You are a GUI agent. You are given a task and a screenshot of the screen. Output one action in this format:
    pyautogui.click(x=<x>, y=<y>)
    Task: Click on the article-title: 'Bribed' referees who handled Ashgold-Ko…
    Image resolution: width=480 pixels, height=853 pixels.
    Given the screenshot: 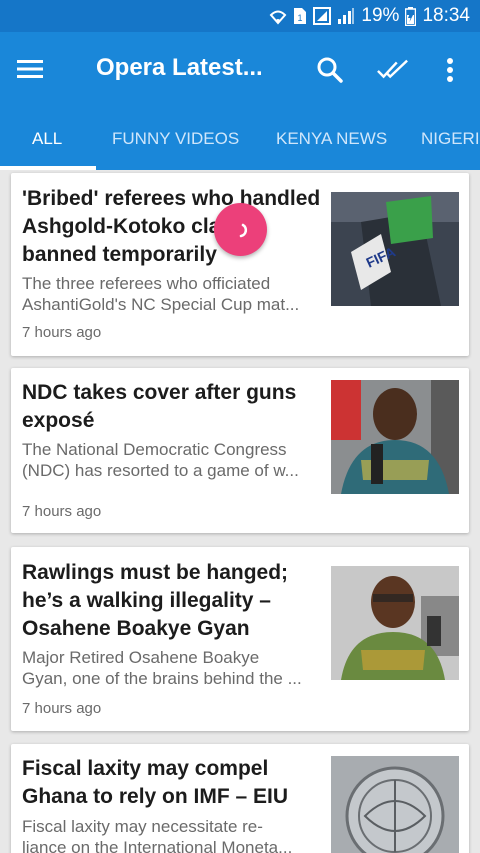 What is the action you would take?
    pyautogui.click(x=171, y=226)
    